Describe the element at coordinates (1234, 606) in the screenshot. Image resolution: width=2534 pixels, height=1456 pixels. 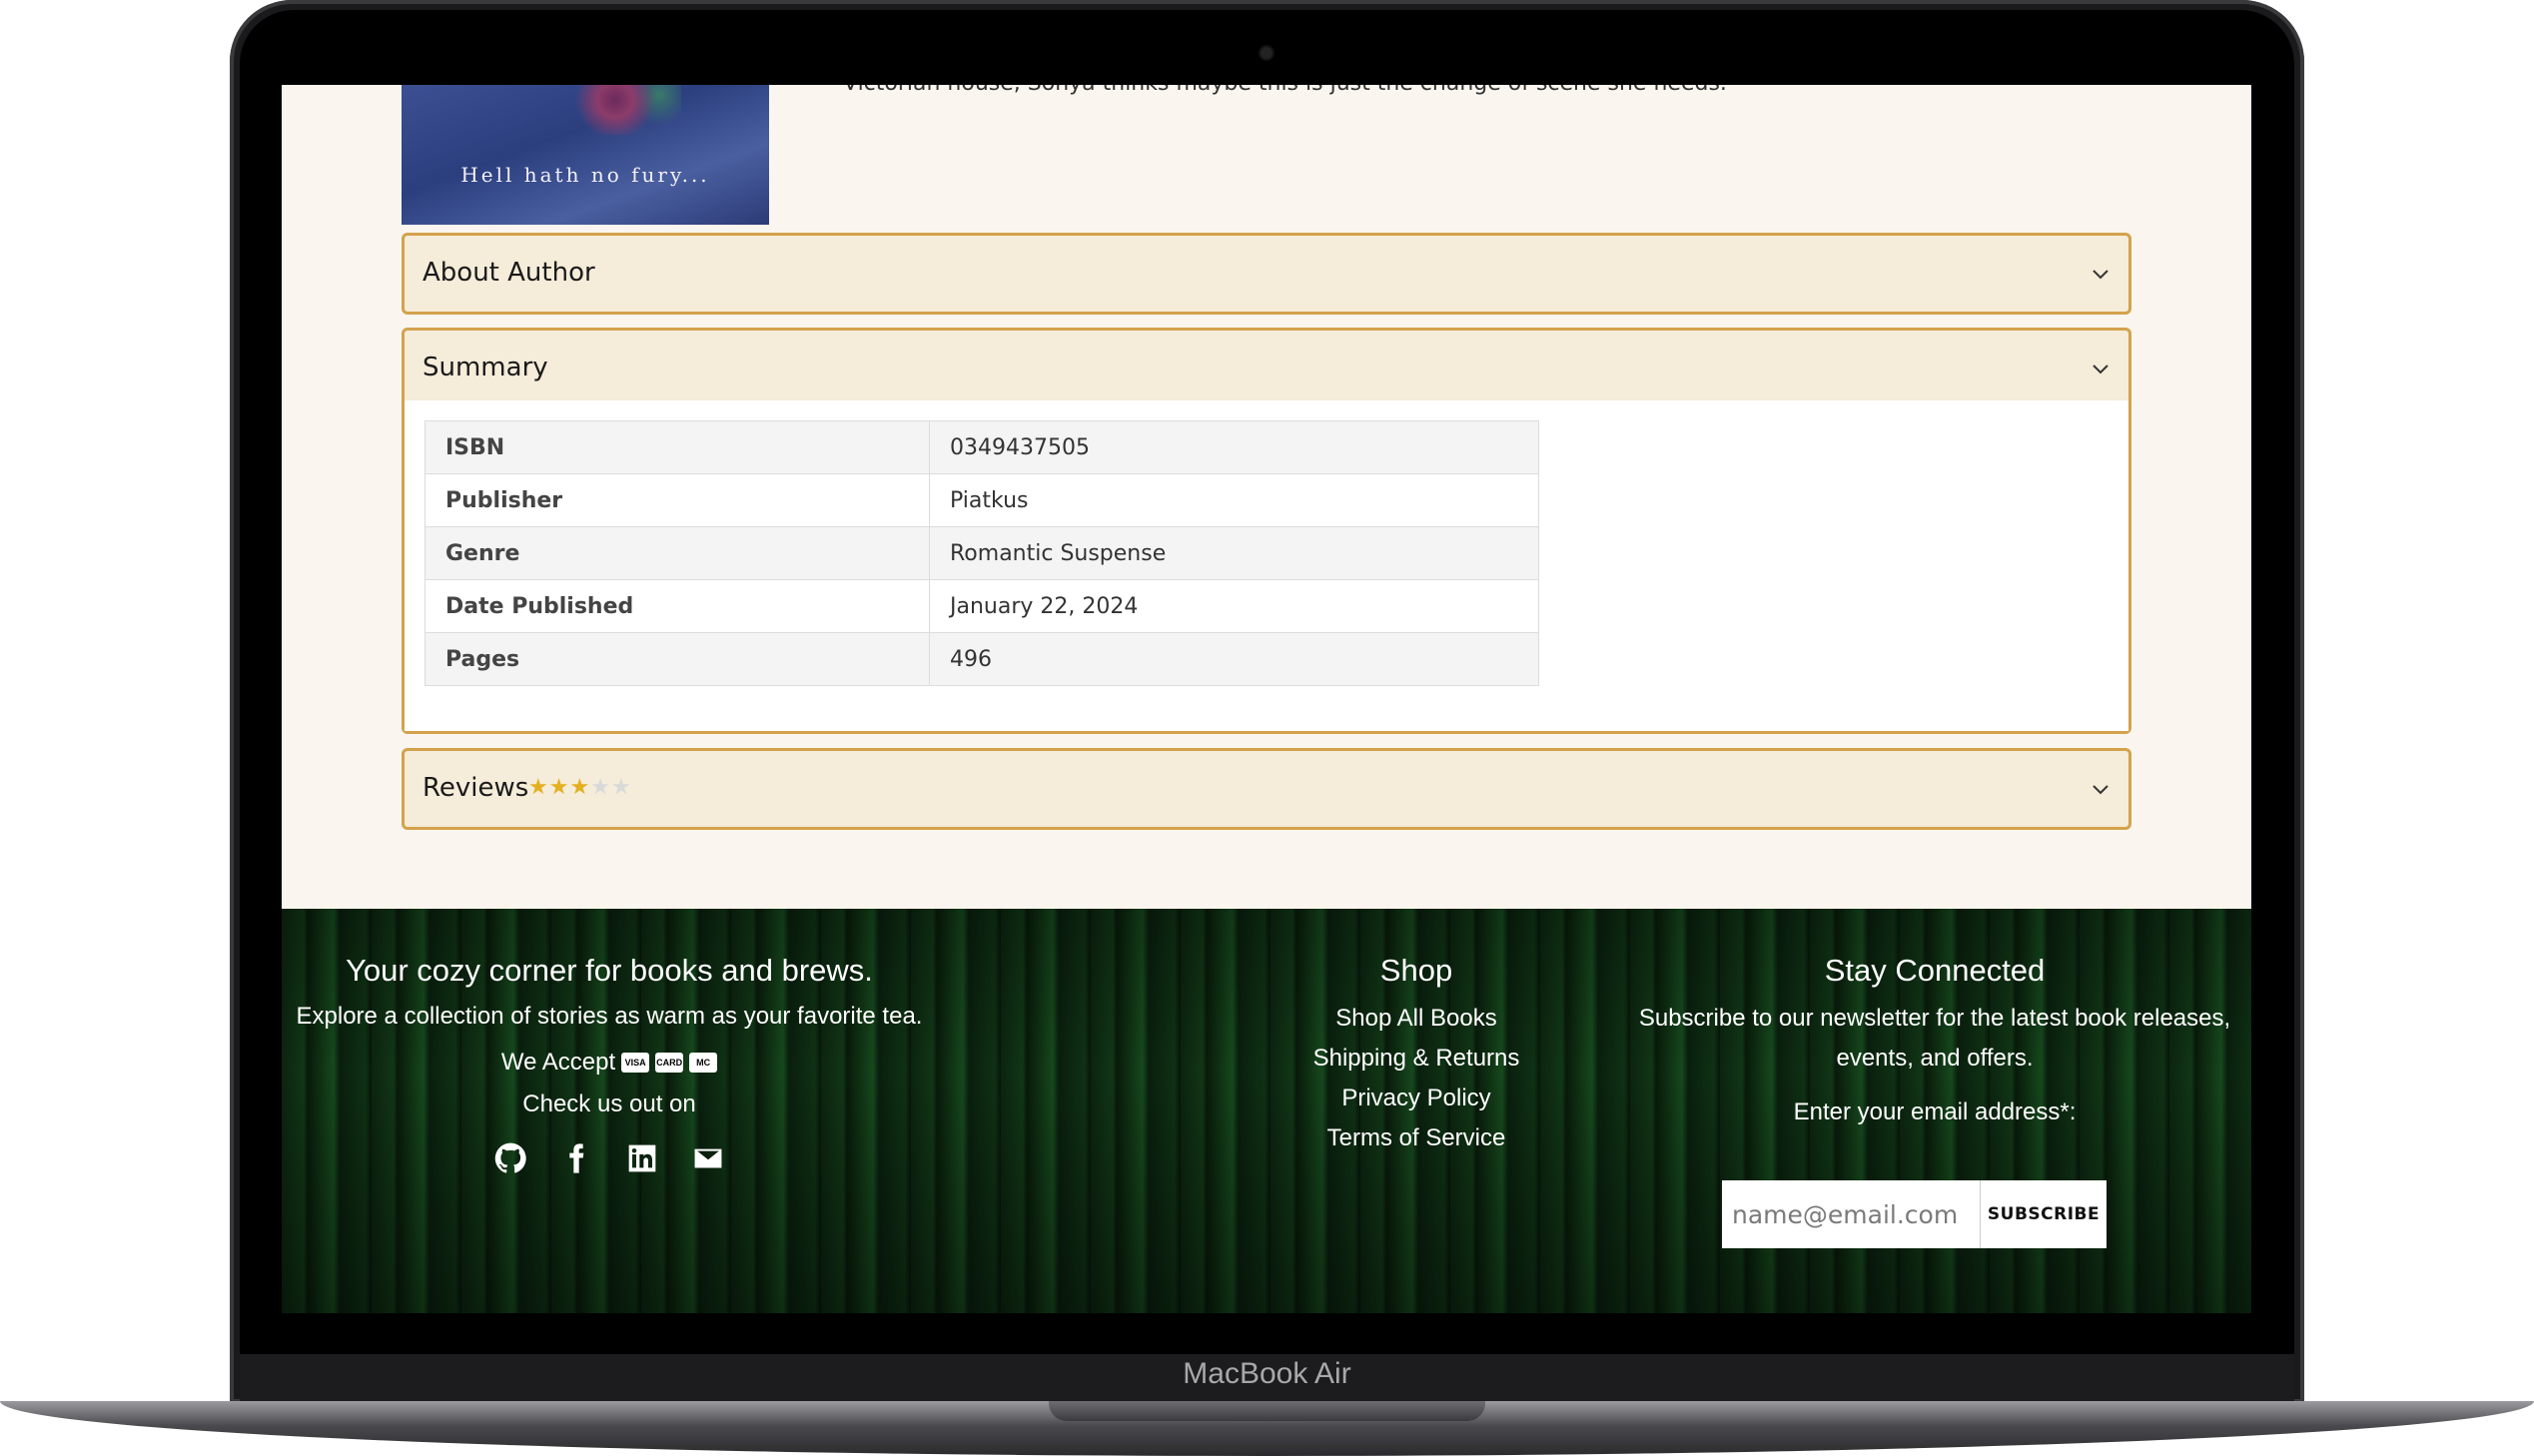
I see `row-value: January 22, 2024` at that location.